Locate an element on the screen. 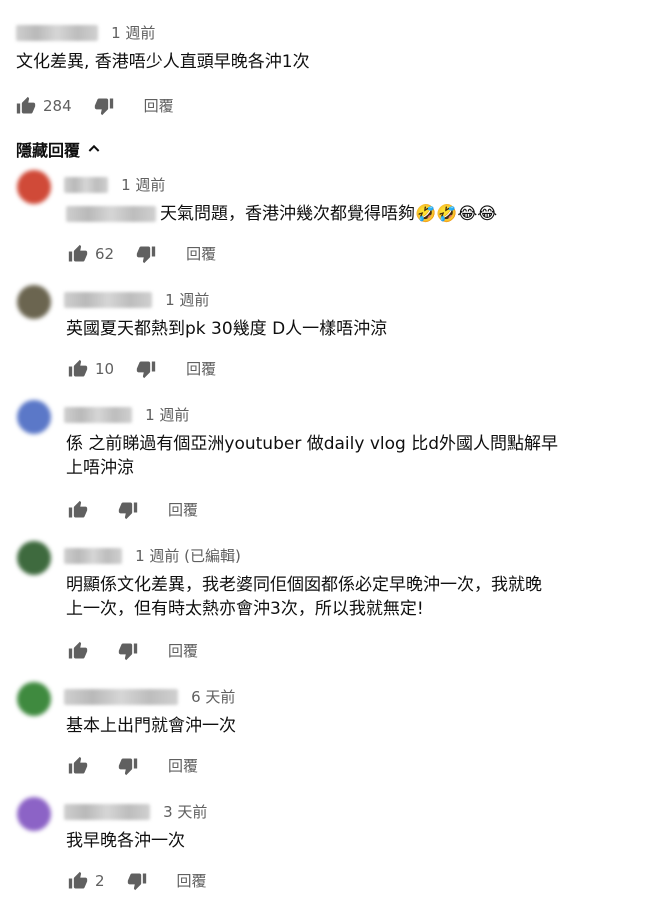  comment-actions: 10 回覆 is located at coordinates (142, 368).